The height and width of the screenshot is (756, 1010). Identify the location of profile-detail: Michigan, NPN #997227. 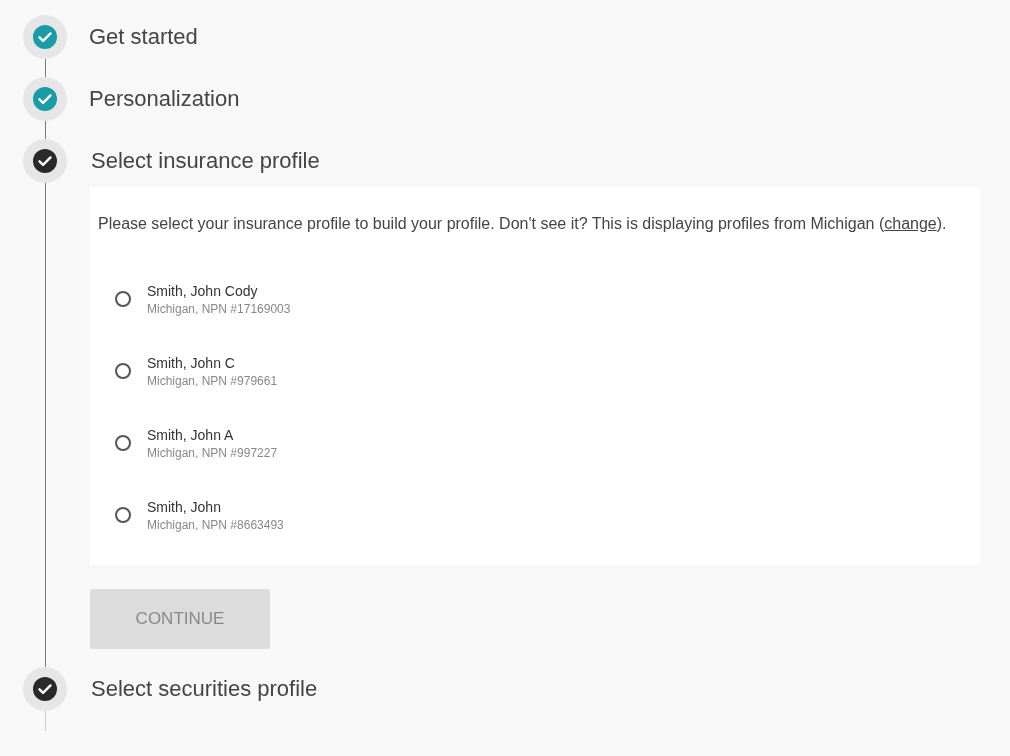
(212, 453).